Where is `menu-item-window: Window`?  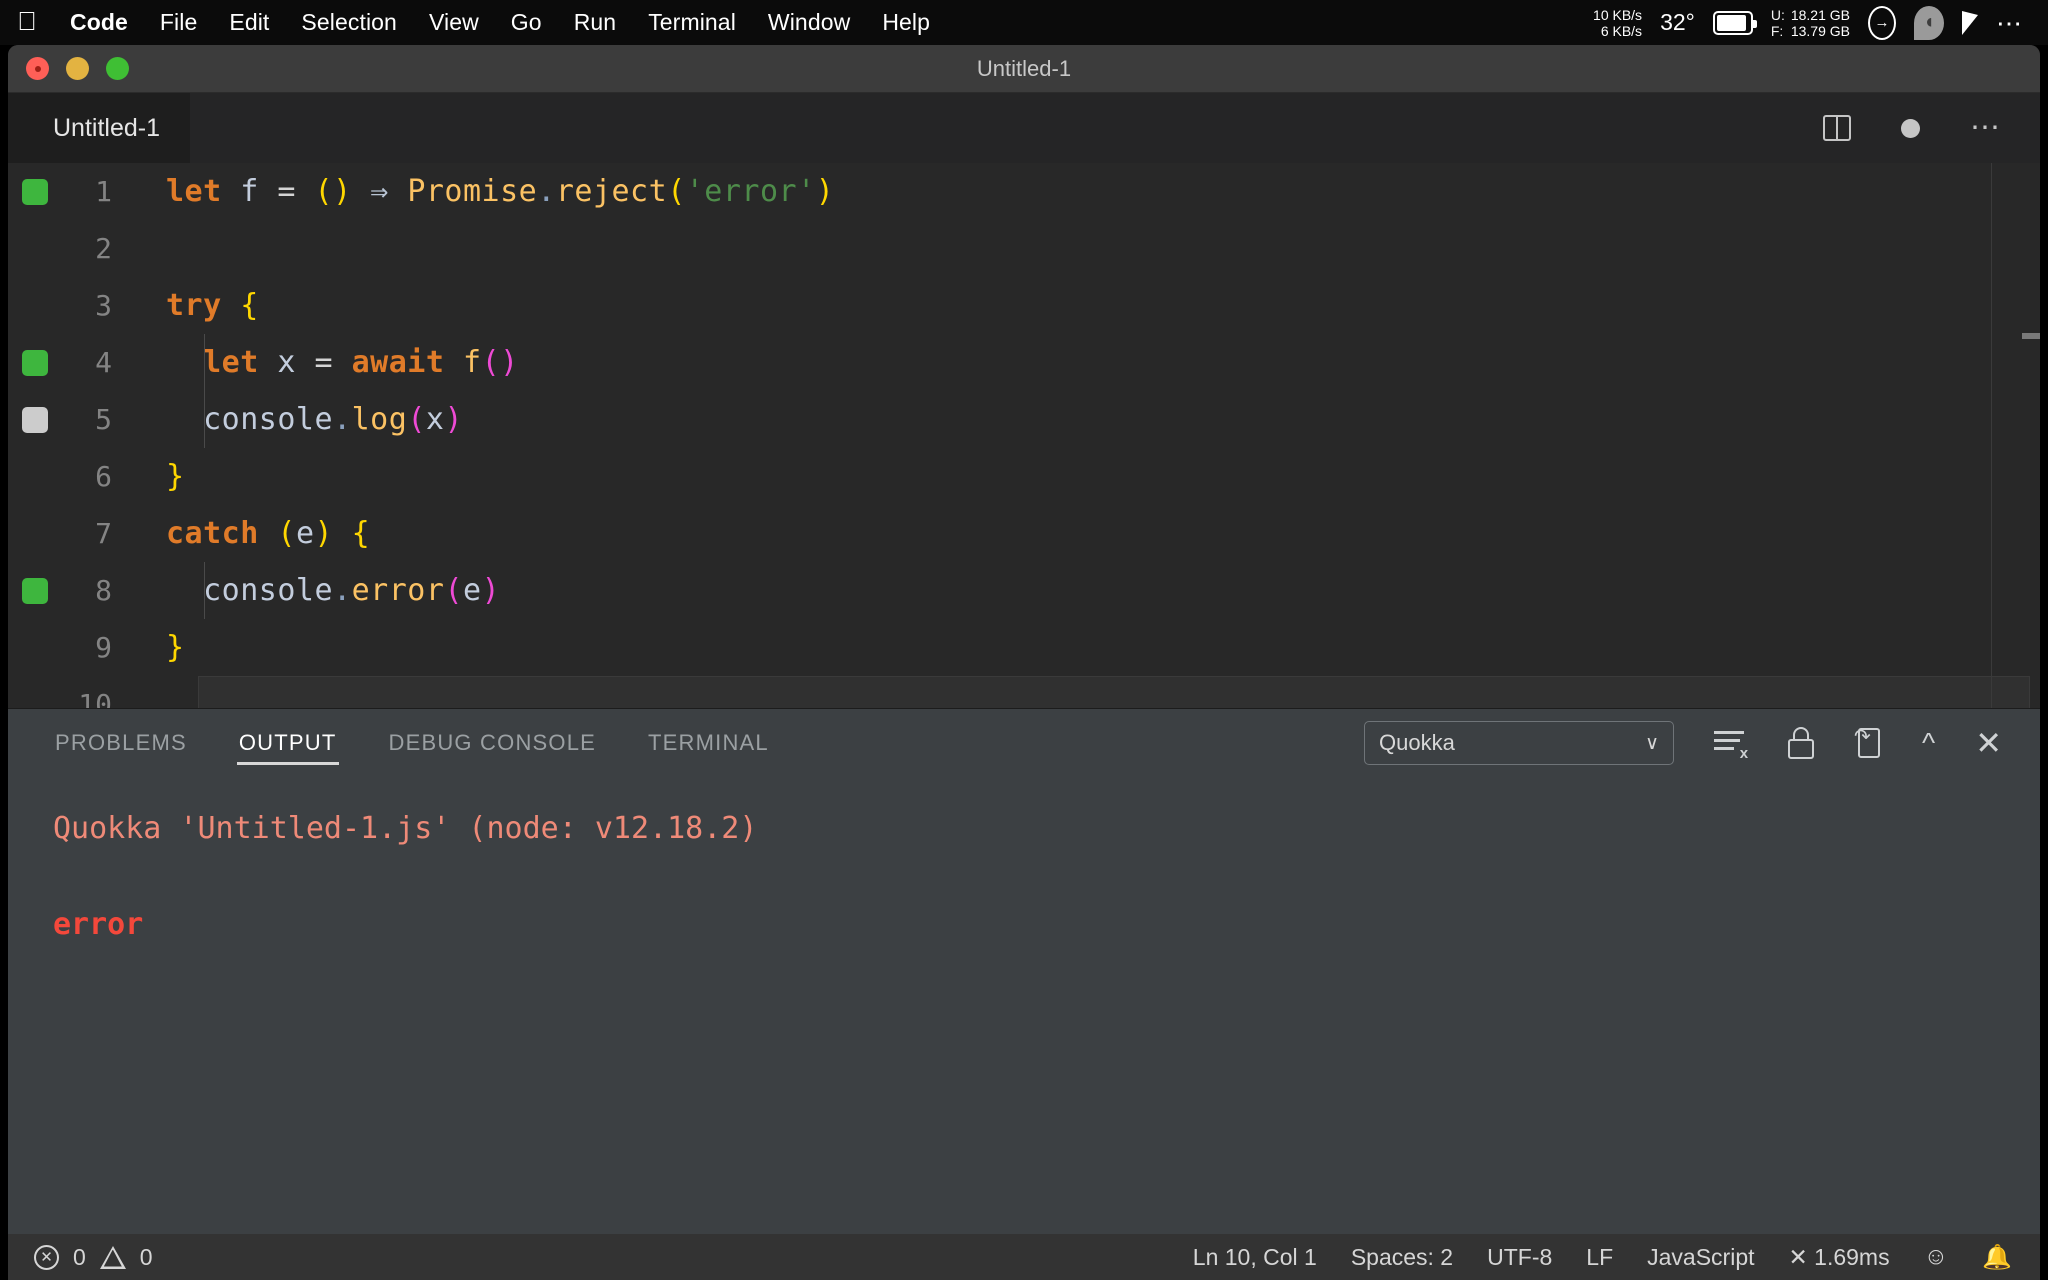 menu-item-window: Window is located at coordinates (809, 22).